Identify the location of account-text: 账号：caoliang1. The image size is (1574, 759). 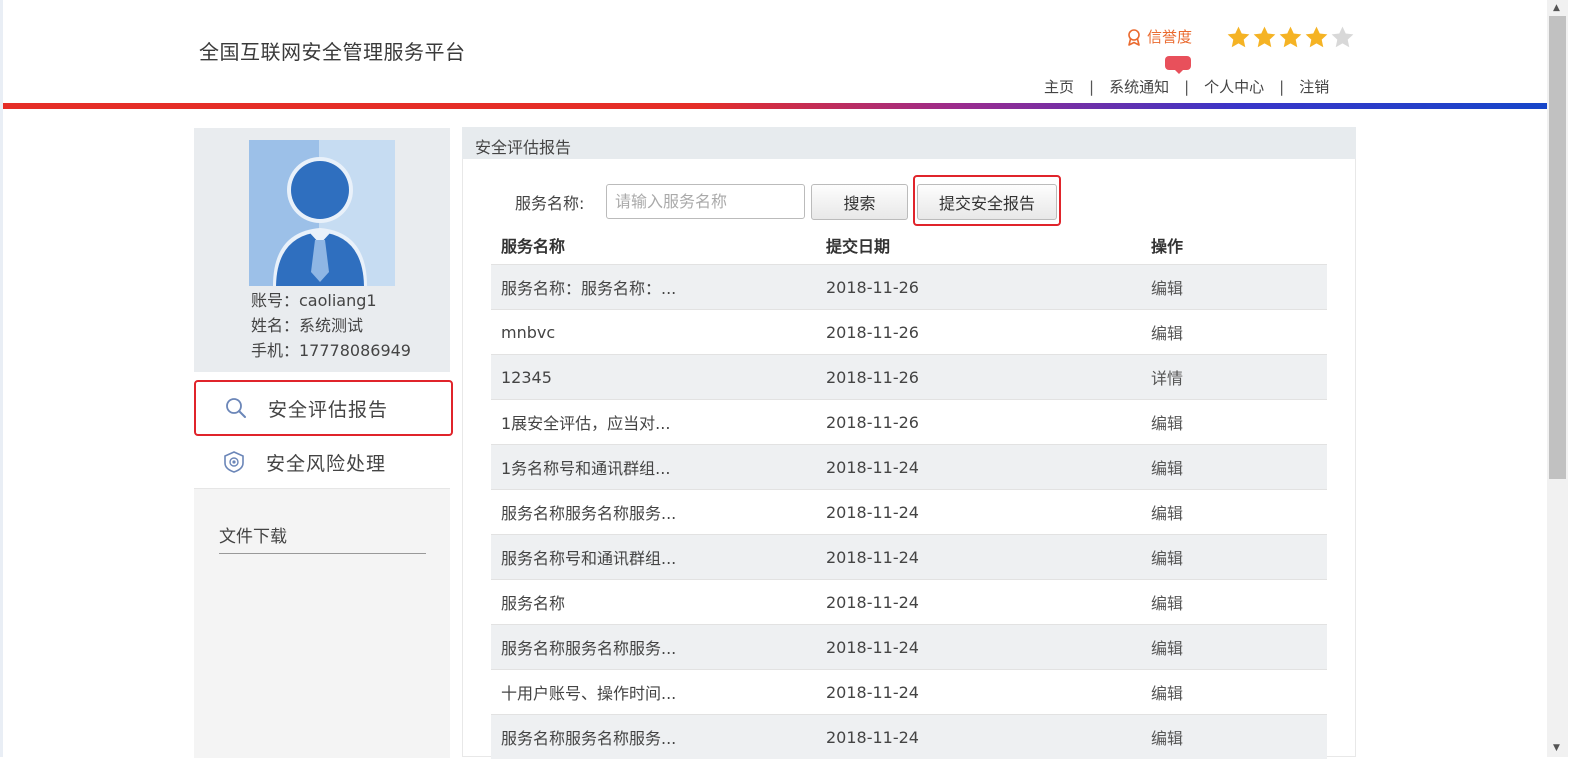
(314, 300).